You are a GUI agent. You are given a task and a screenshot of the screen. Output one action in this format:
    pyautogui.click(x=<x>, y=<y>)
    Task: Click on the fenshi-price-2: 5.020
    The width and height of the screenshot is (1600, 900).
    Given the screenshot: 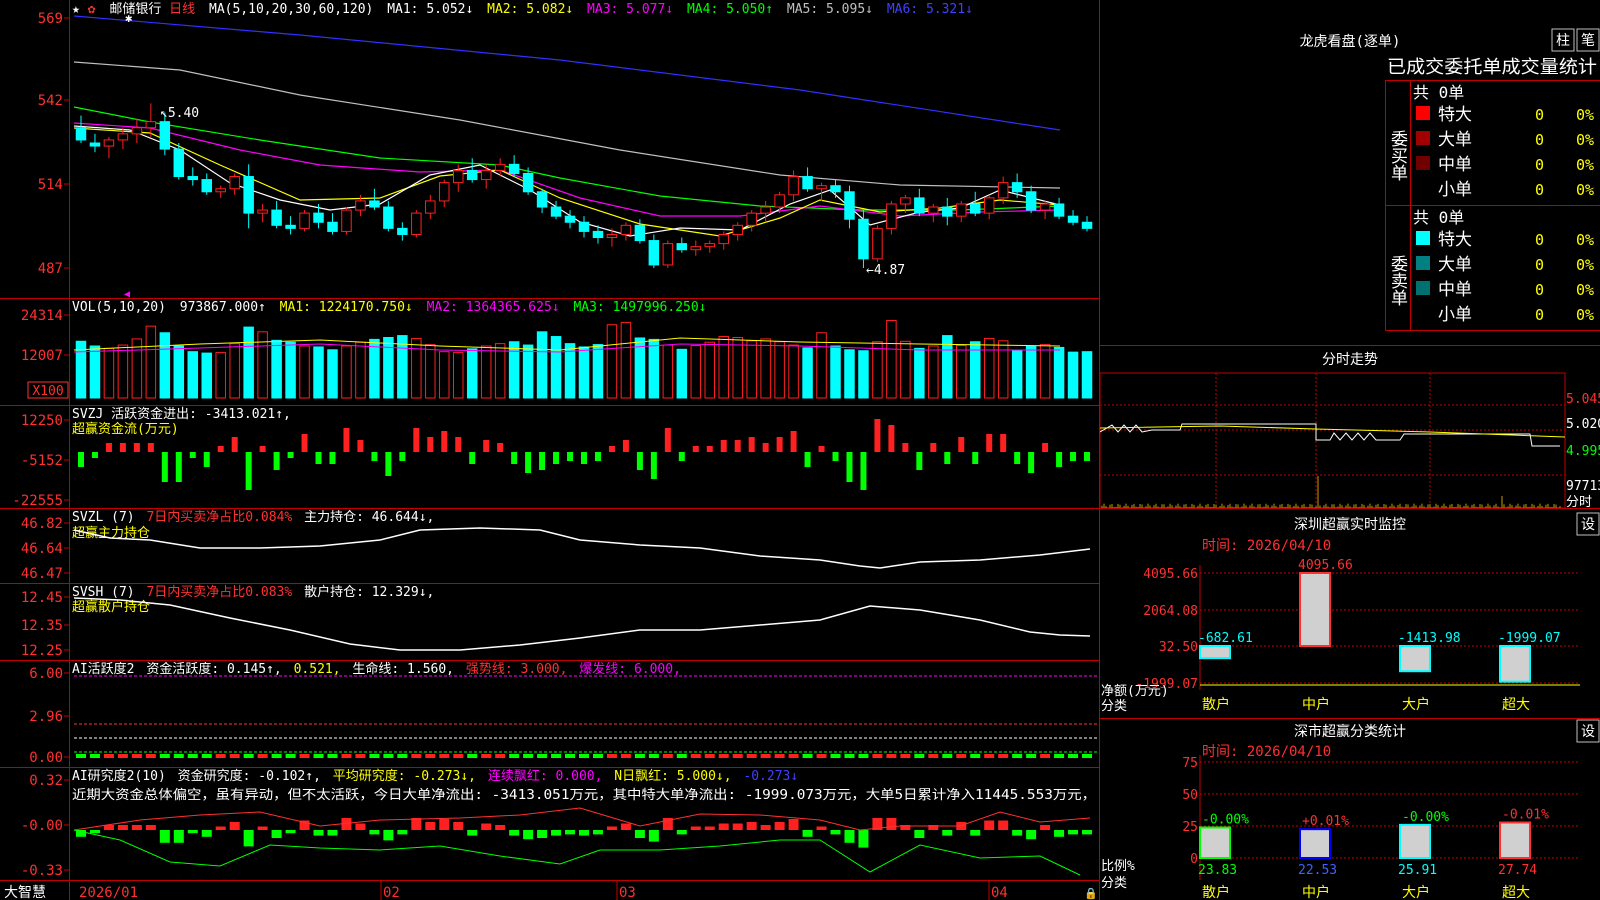 What is the action you would take?
    pyautogui.click(x=1583, y=424)
    